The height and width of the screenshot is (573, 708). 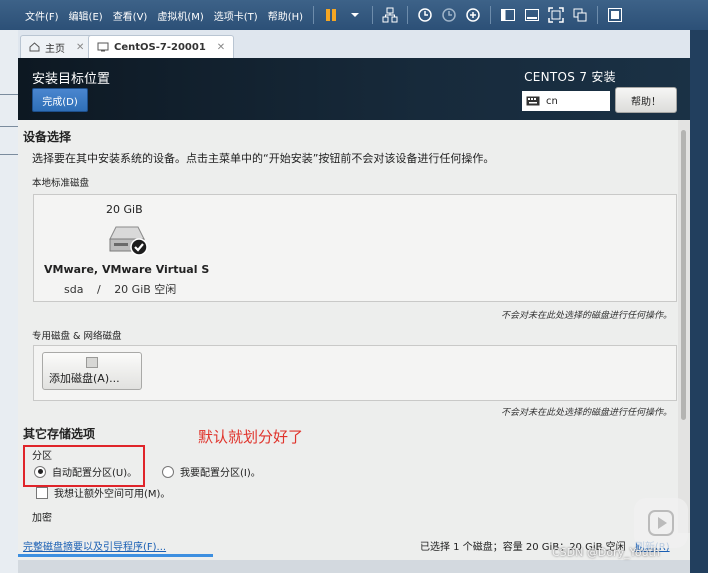 I want to click on keyboard-layout-label: cn, so click(x=552, y=101).